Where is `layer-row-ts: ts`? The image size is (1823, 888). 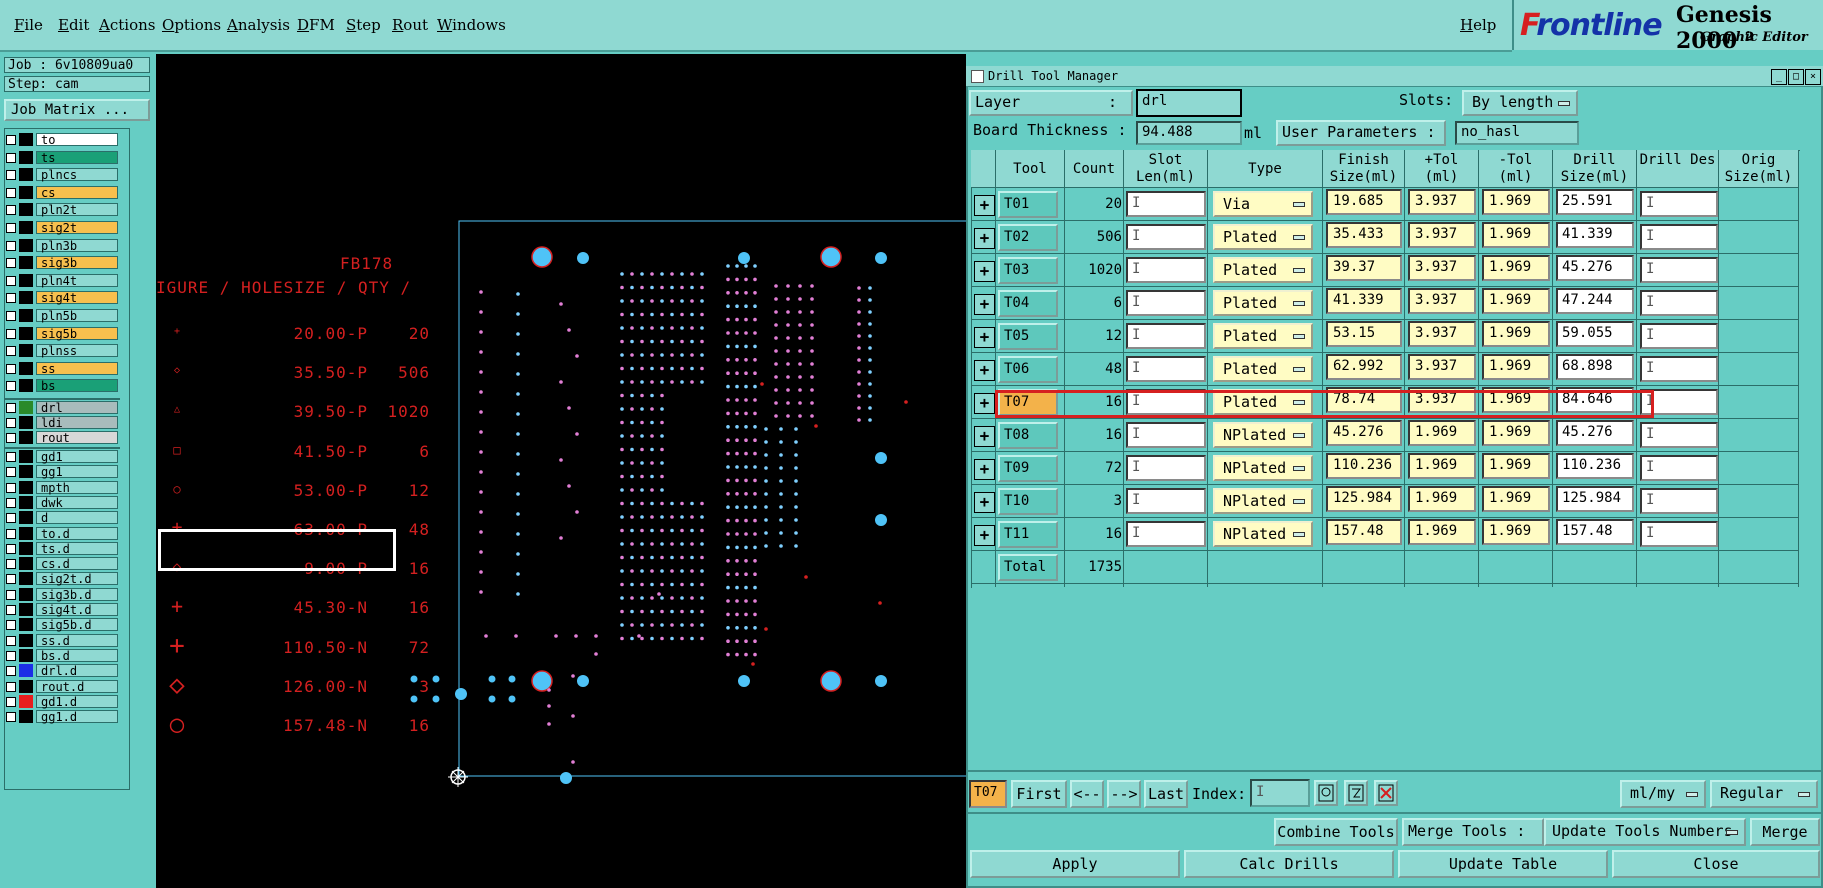
layer-row-ts: ts is located at coordinates (62, 157).